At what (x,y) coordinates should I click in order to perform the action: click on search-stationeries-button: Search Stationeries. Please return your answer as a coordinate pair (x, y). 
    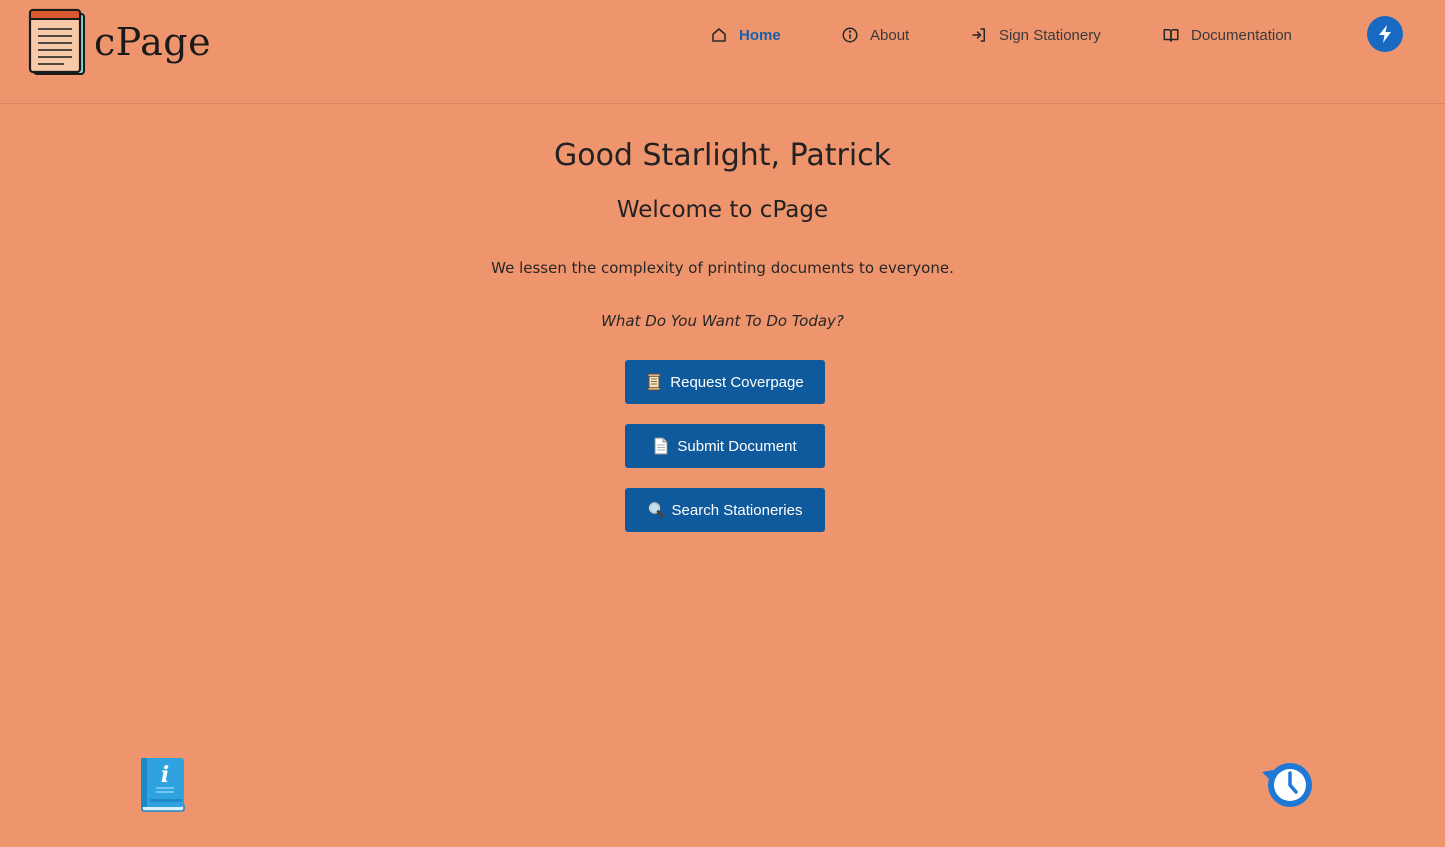
    Looking at the image, I should click on (725, 510).